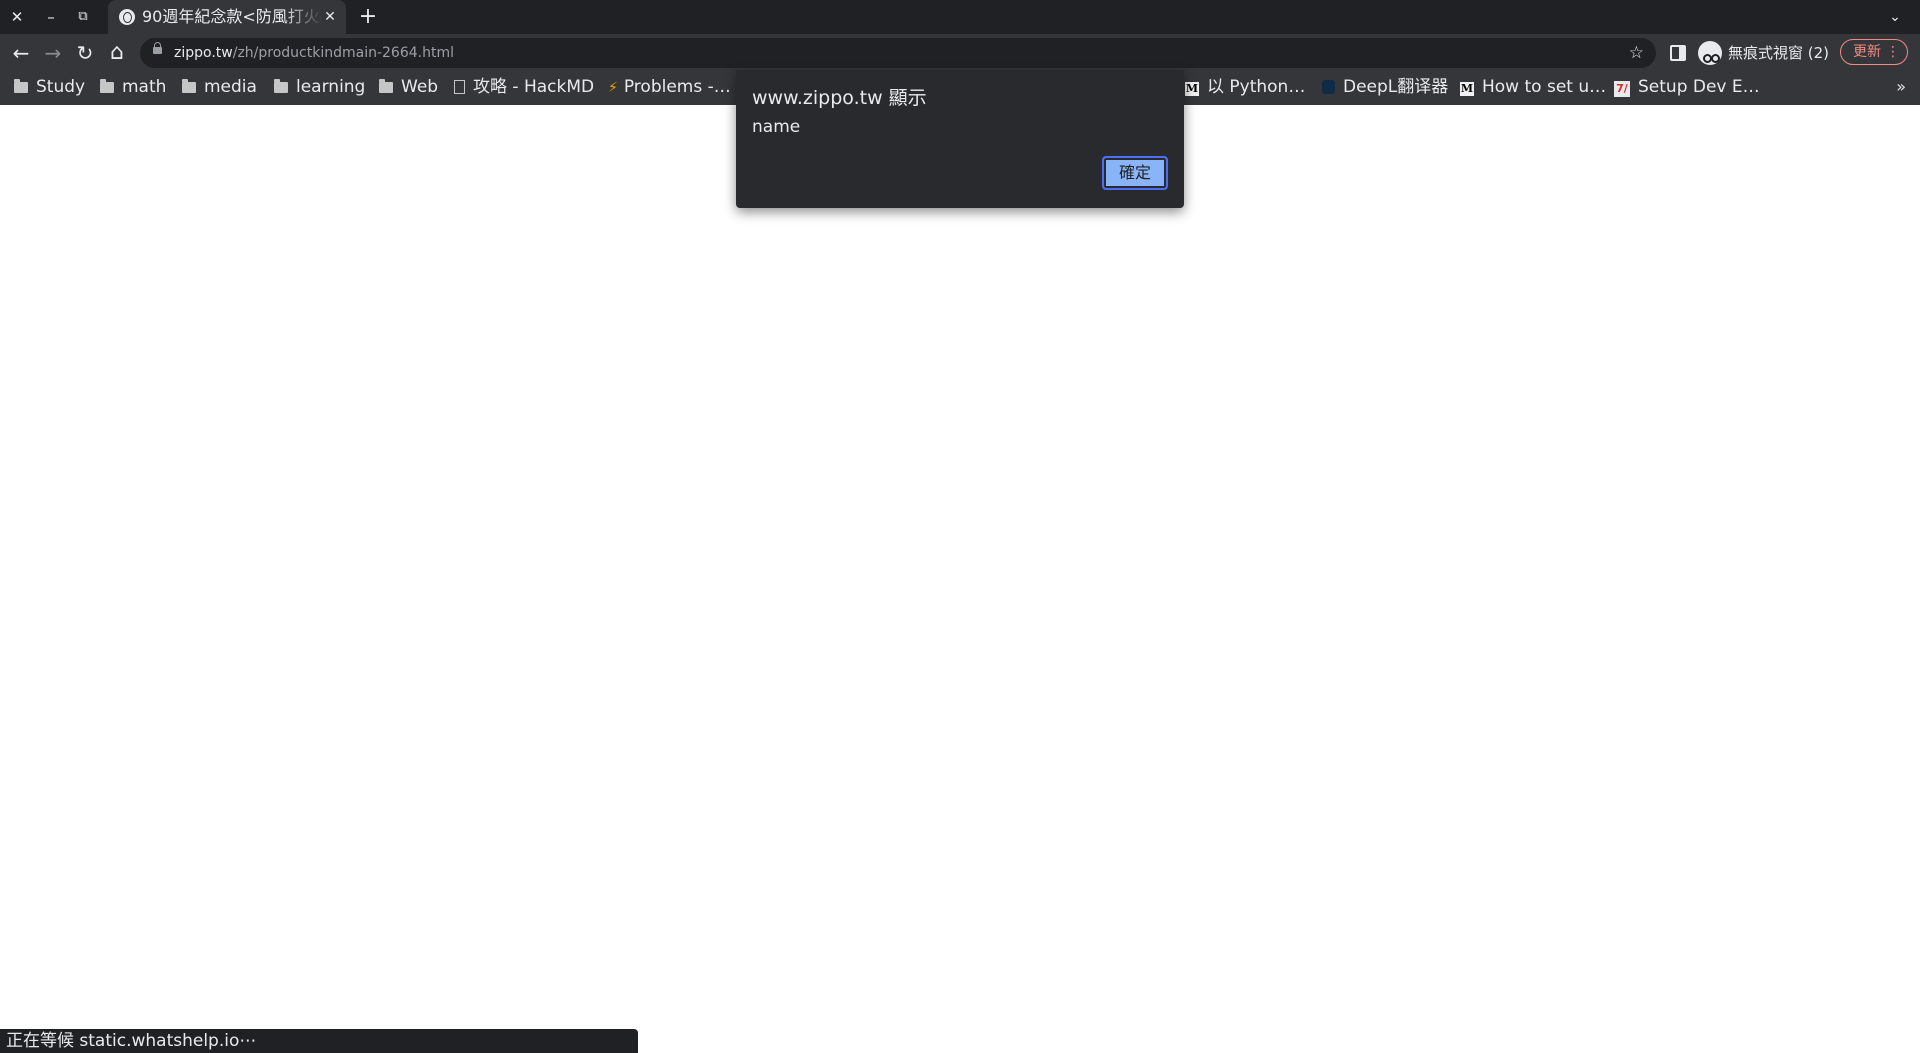 The width and height of the screenshot is (1920, 1053). Describe the element at coordinates (83, 17) in the screenshot. I see `window-restore-icon: ⧉` at that location.